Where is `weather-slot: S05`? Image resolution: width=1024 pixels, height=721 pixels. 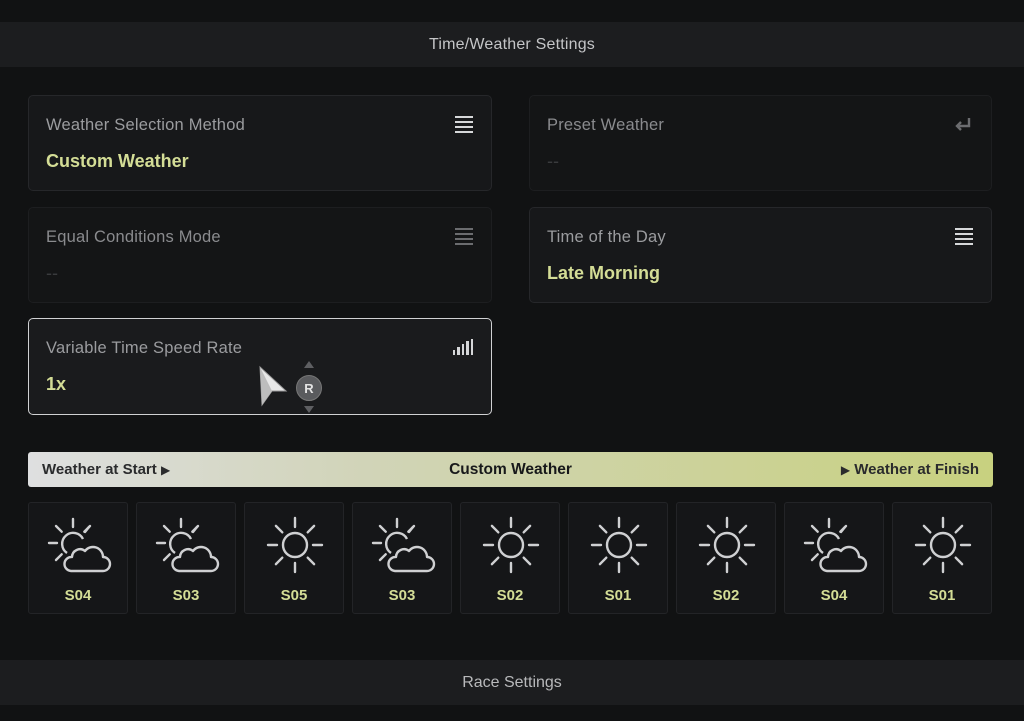 weather-slot: S05 is located at coordinates (294, 558).